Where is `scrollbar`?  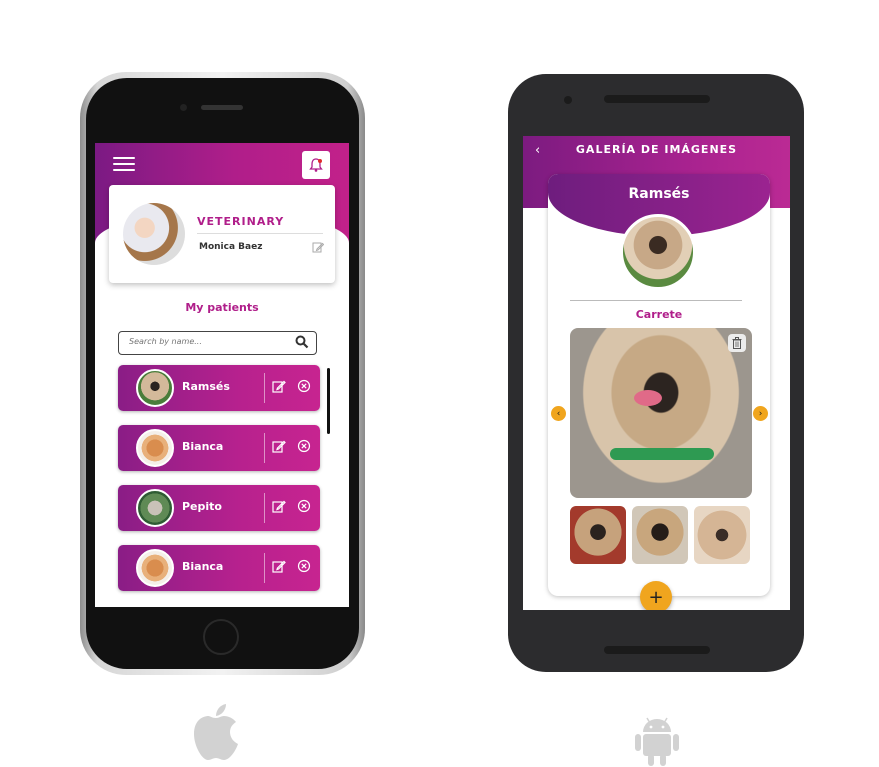 scrollbar is located at coordinates (328, 401).